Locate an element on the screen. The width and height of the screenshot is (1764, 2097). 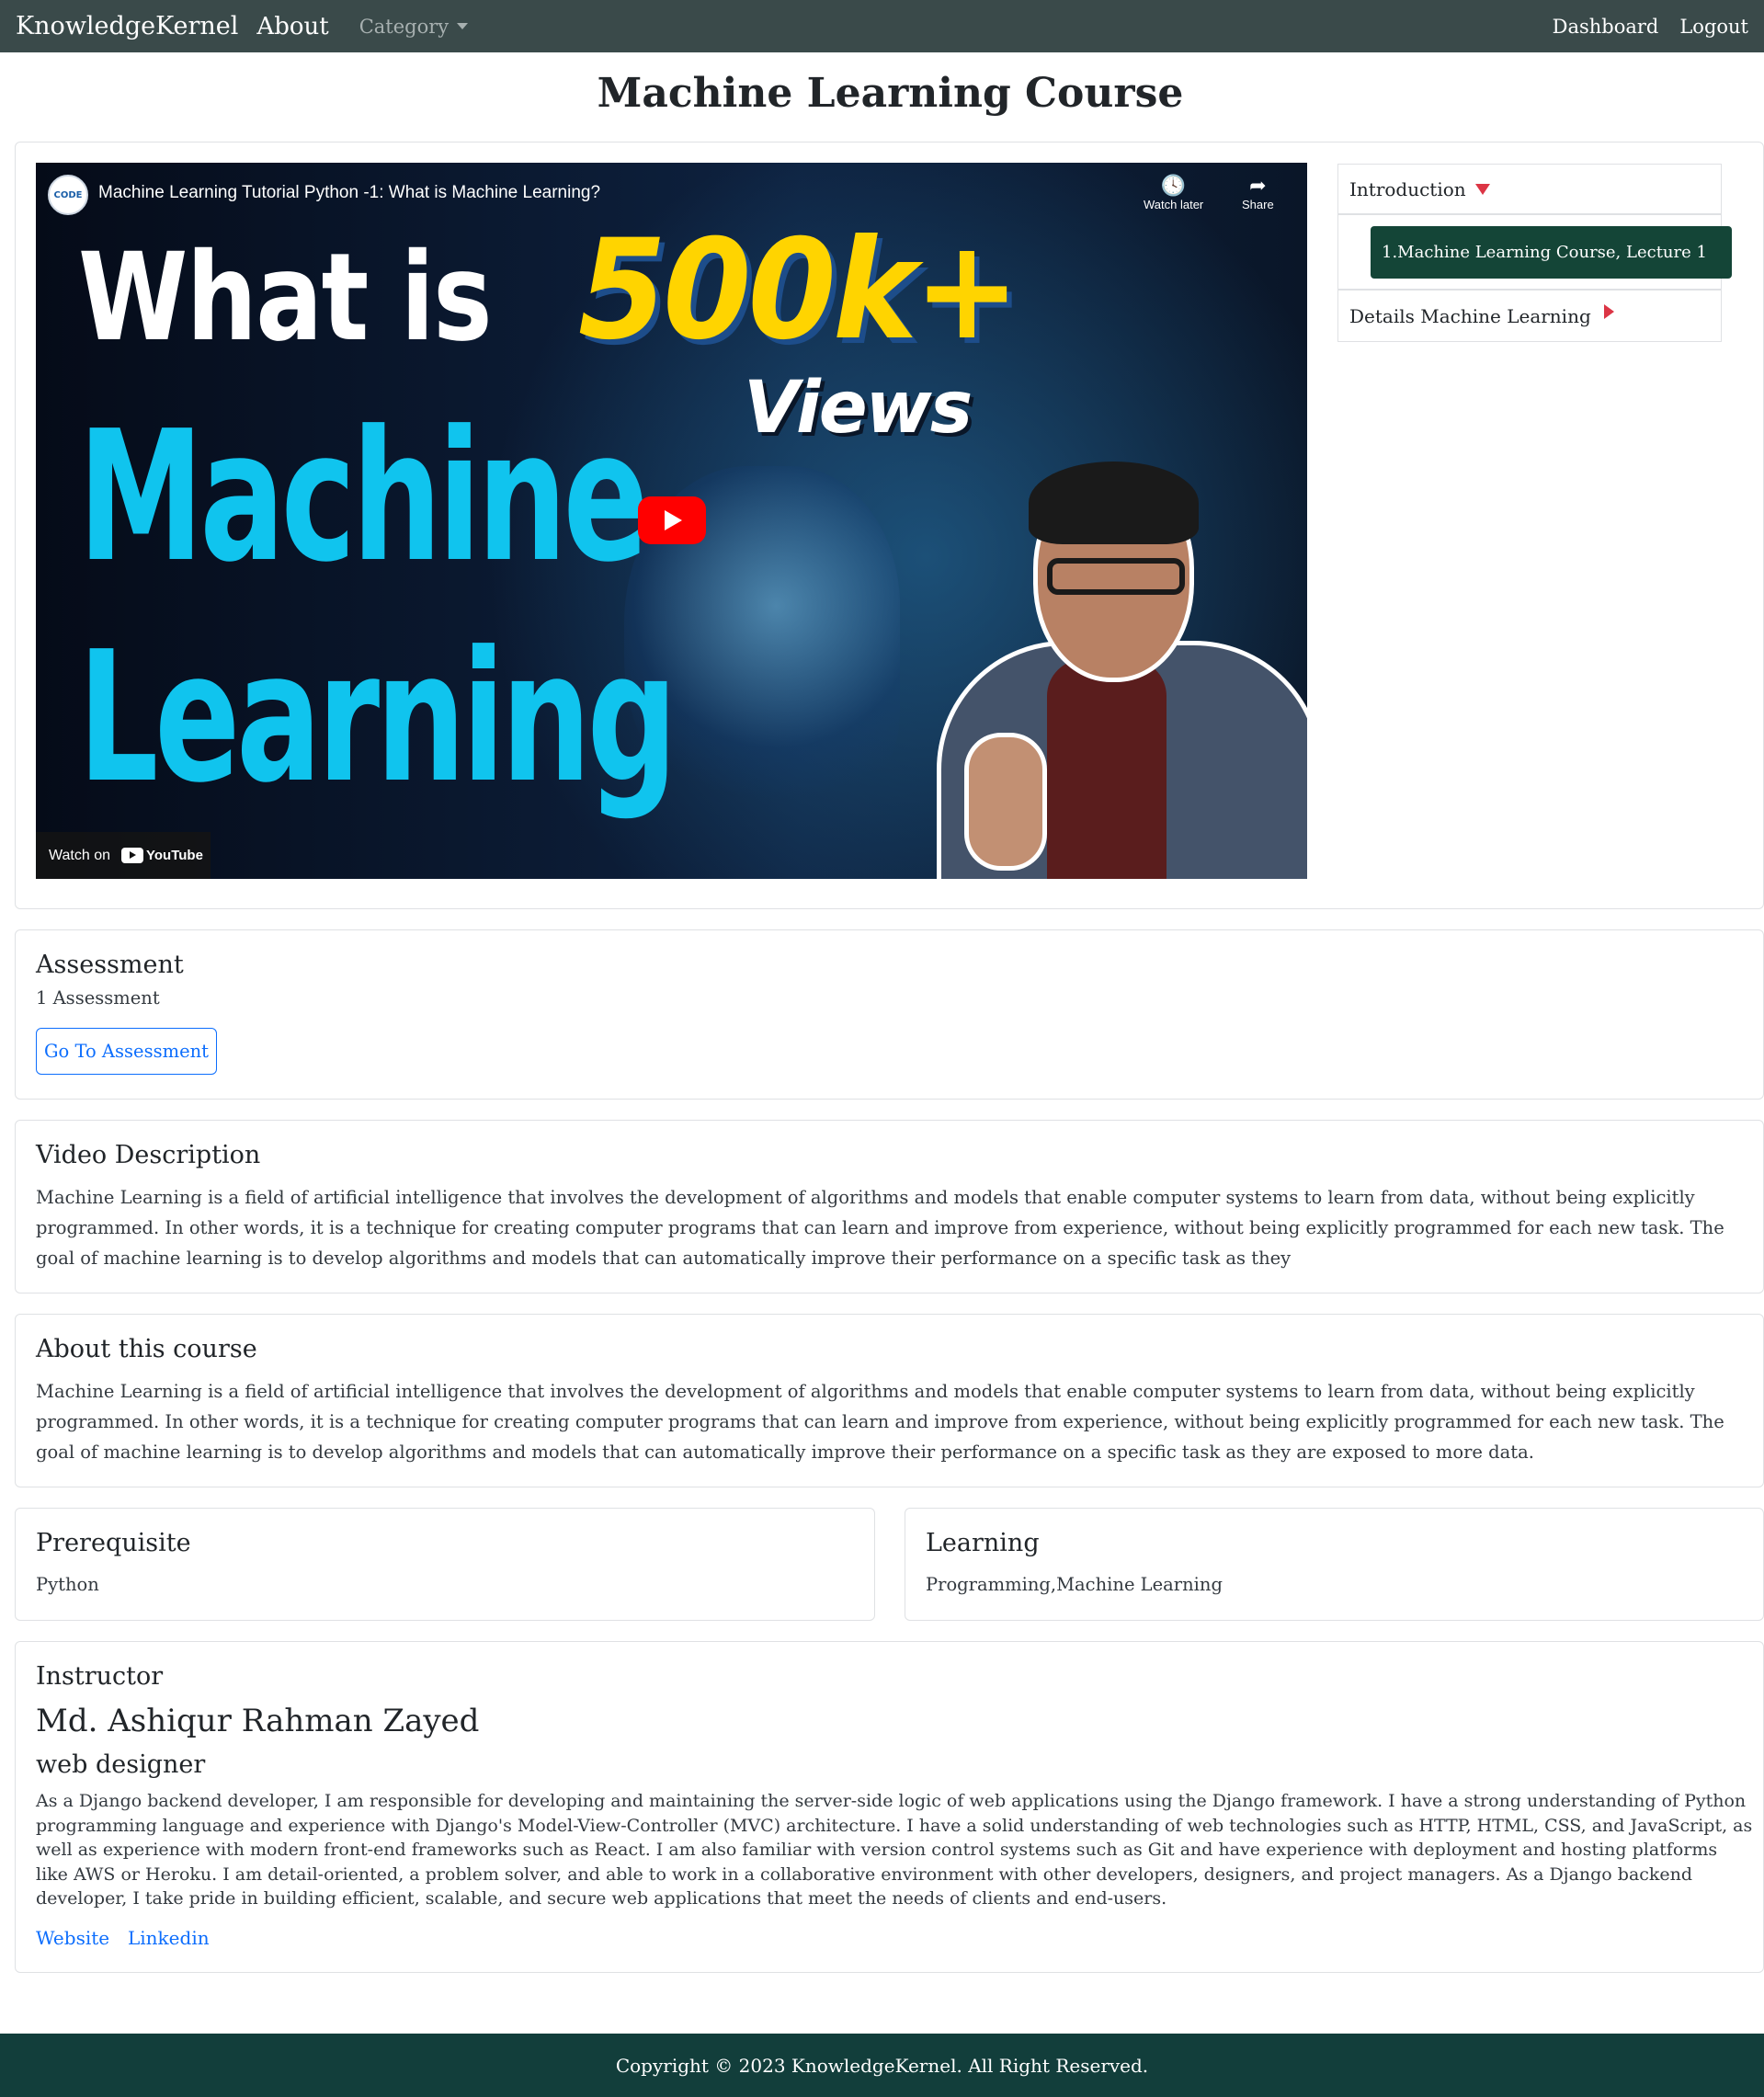
watch-on-label: Watch on is located at coordinates (79, 855).